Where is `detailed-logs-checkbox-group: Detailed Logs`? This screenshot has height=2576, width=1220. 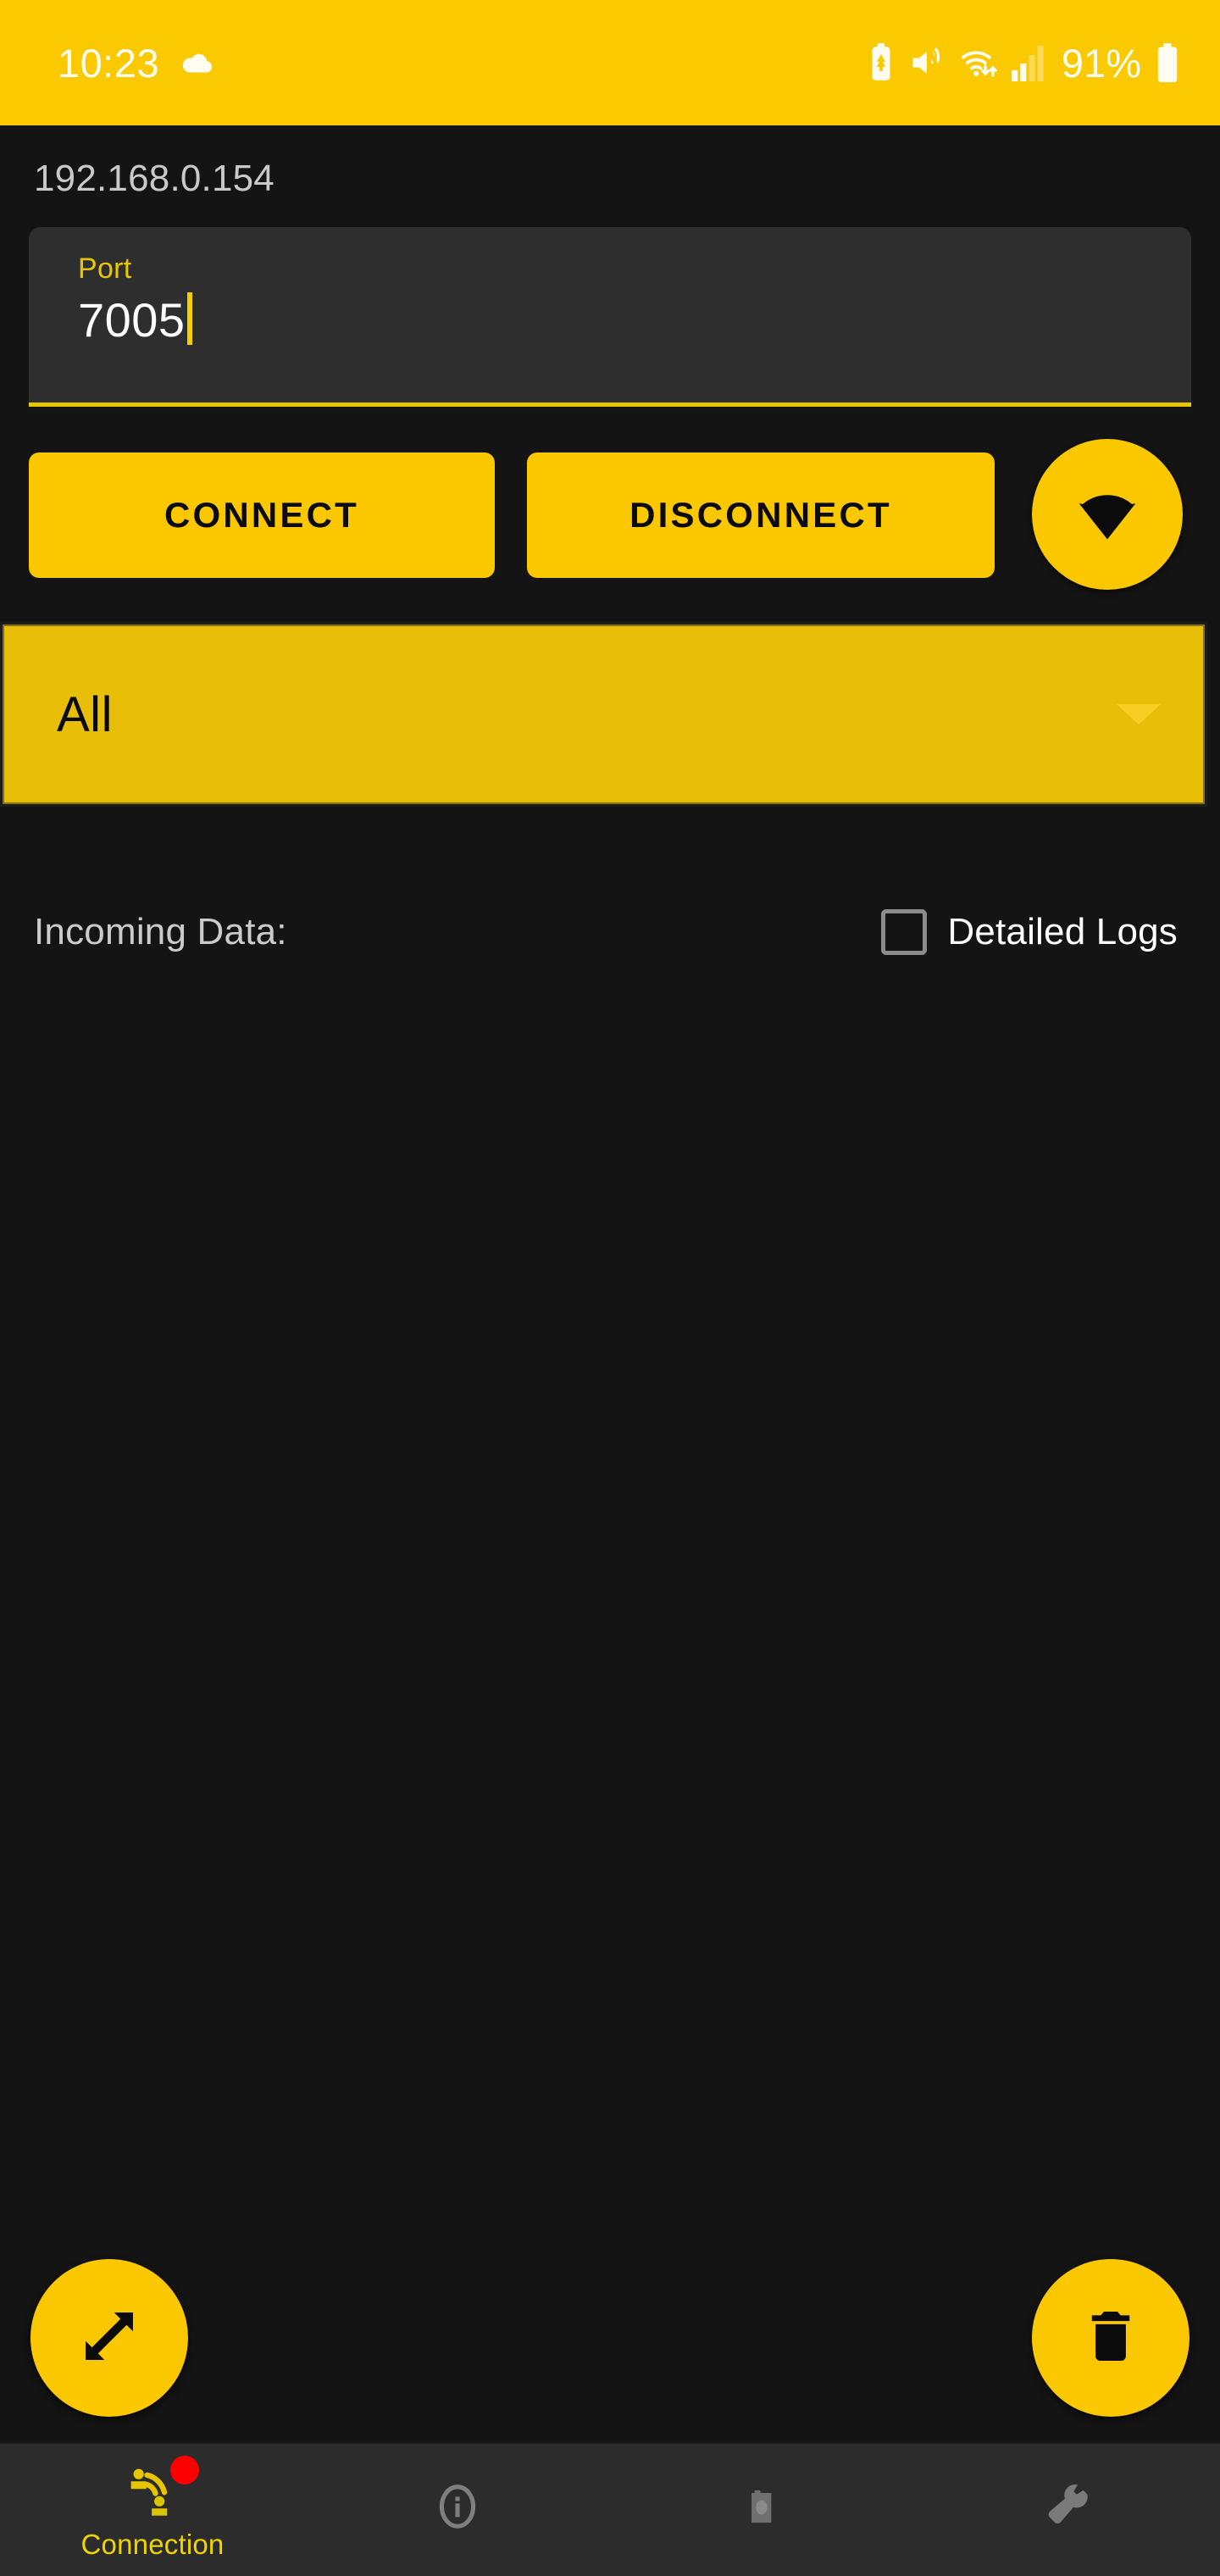
detailed-logs-checkbox-group: Detailed Logs is located at coordinates (1029, 932).